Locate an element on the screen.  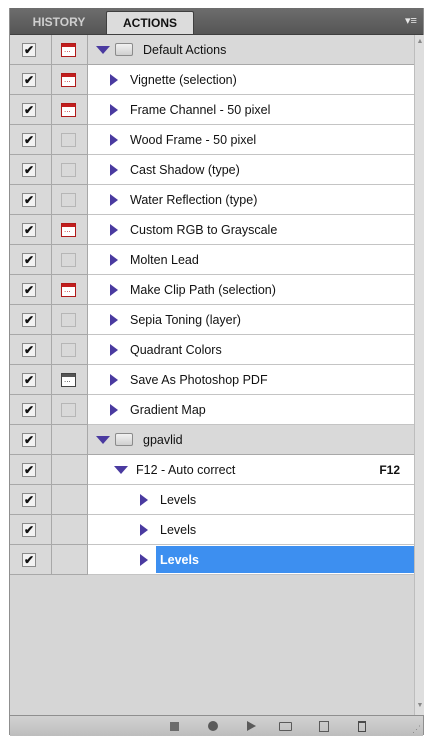
trash-icon is located at coordinates (362, 726).